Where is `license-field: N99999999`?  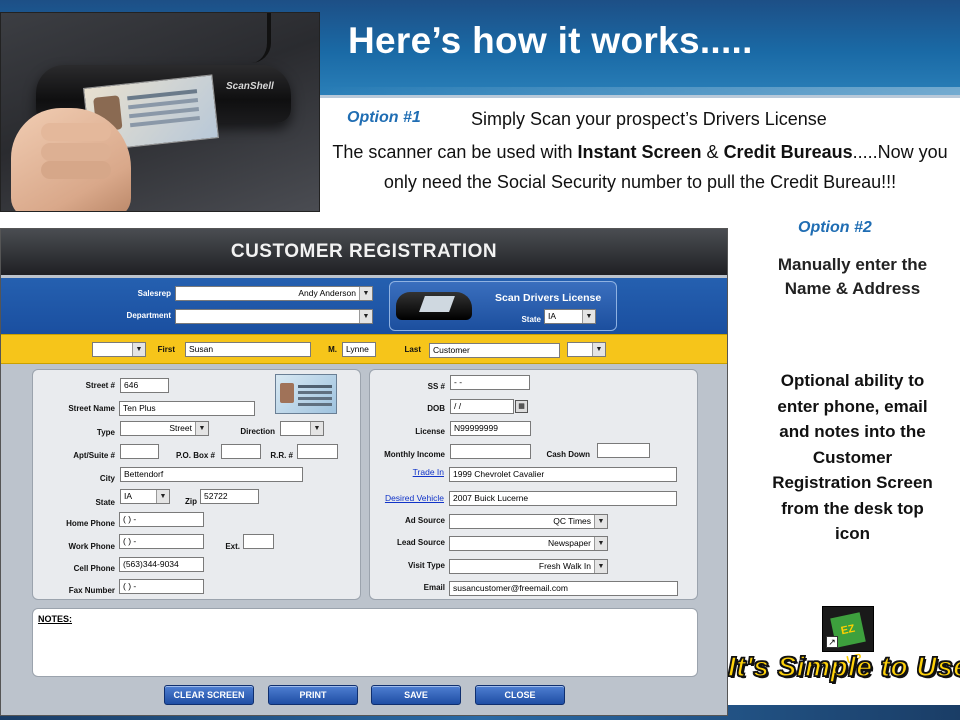
license-field: N99999999 is located at coordinates (490, 428).